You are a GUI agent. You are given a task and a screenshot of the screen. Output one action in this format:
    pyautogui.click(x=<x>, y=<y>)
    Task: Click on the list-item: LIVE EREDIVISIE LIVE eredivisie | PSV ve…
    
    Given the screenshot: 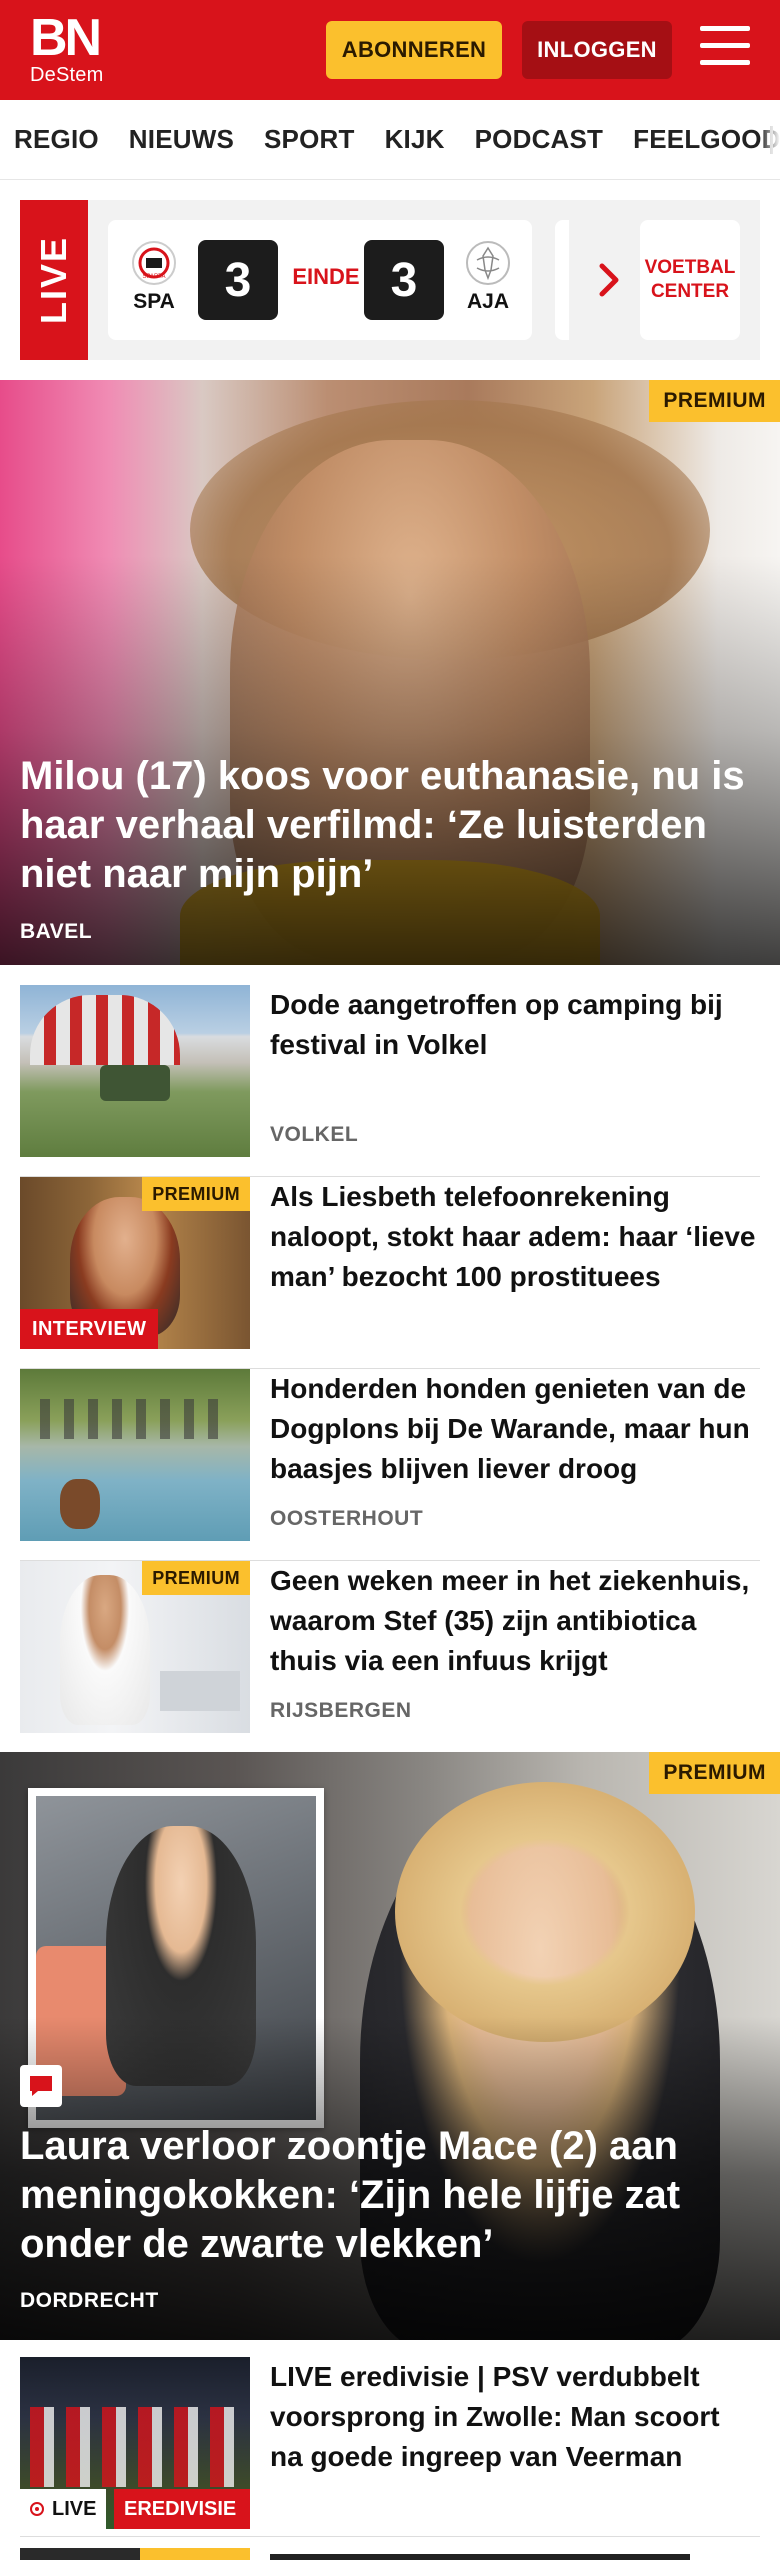 What is the action you would take?
    pyautogui.click(x=390, y=2447)
    